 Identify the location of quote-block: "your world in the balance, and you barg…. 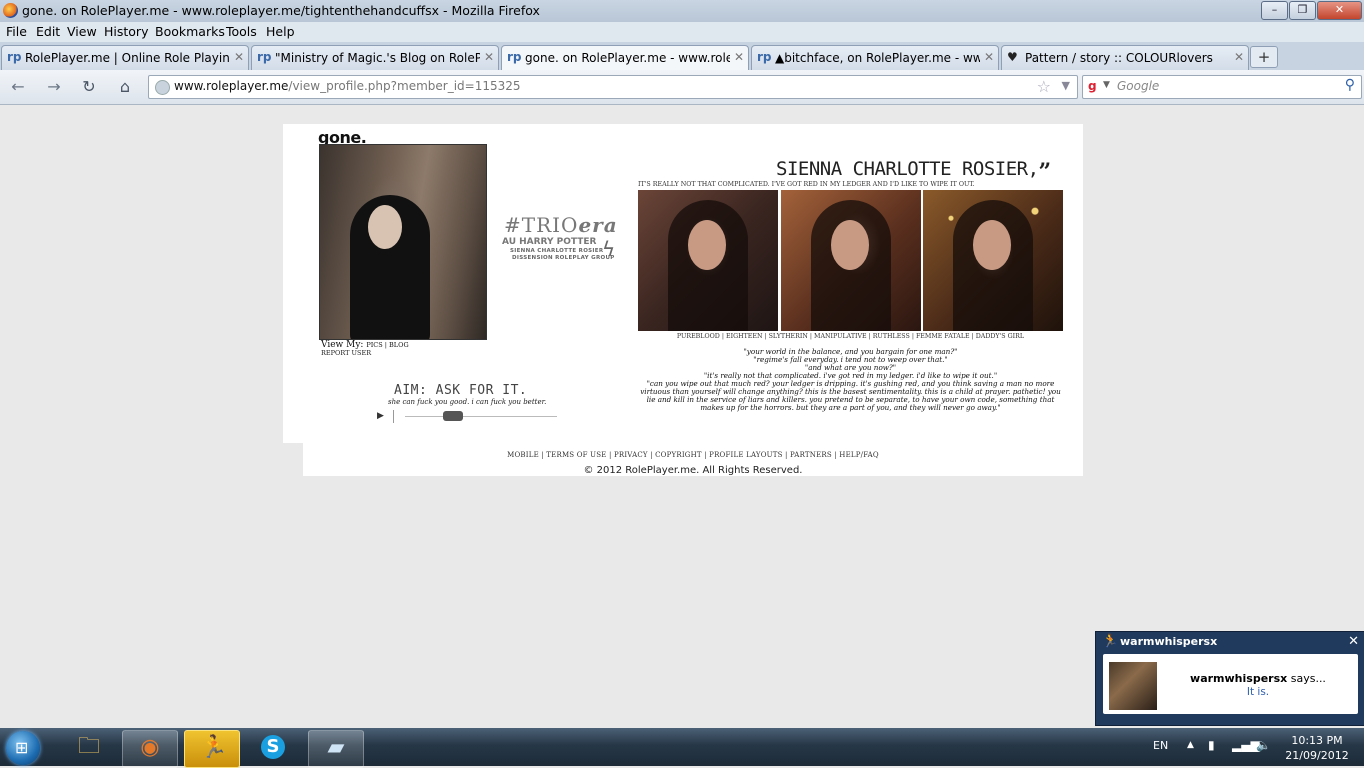
(850, 380).